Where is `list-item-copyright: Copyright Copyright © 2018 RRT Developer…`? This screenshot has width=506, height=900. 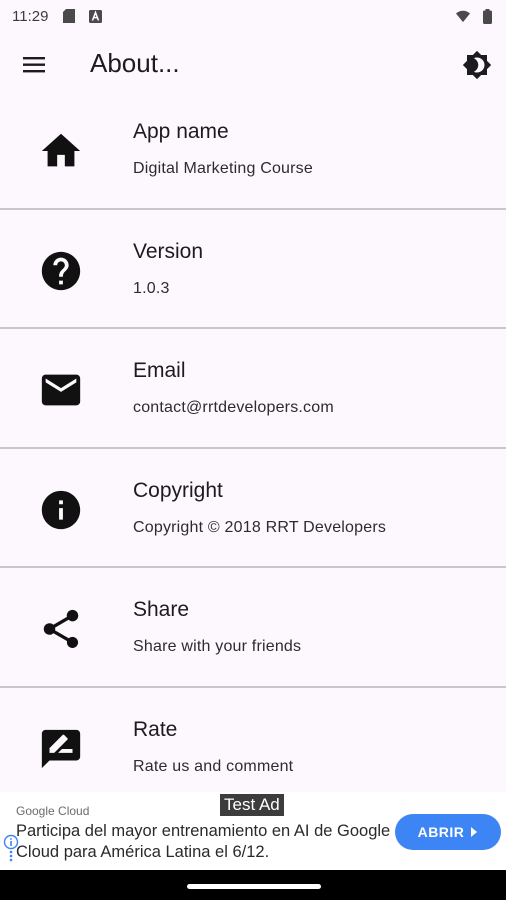
list-item-copyright: Copyright Copyright © 2018 RRT Developer… is located at coordinates (253, 509).